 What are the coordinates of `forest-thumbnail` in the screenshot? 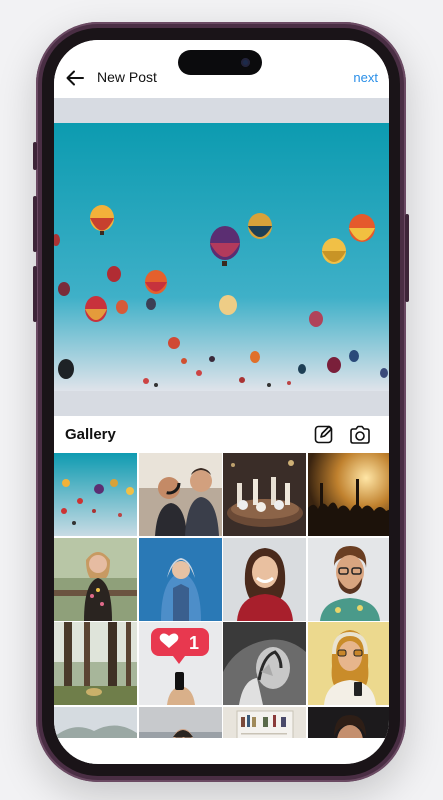 It's located at (95, 664).